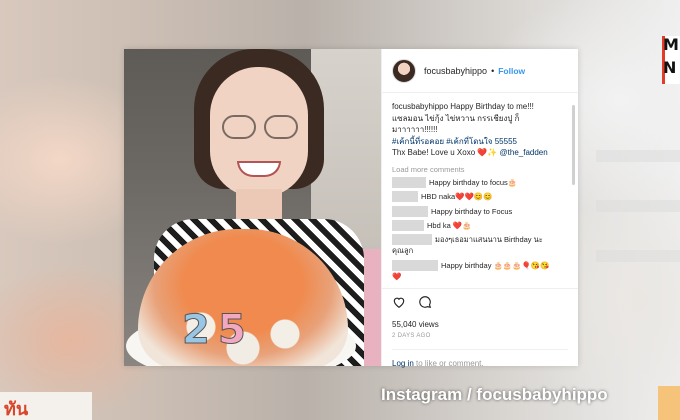 This screenshot has width=680, height=420. I want to click on corner-graphic, so click(669, 403).